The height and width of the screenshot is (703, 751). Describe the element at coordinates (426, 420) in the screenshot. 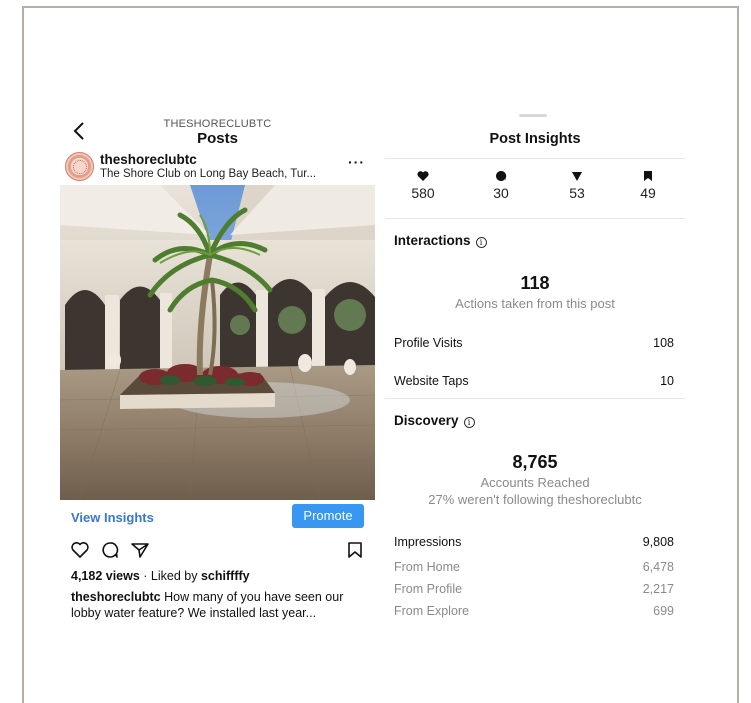

I see `discovery-title: Discovery` at that location.